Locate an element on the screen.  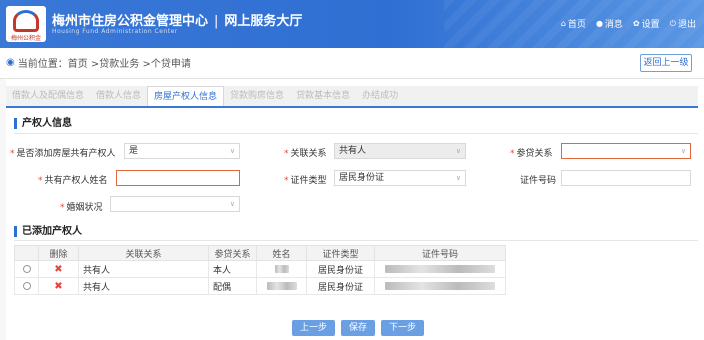
tab-borrower-spouse: 借款人及配偶信息 is located at coordinates (48, 96).